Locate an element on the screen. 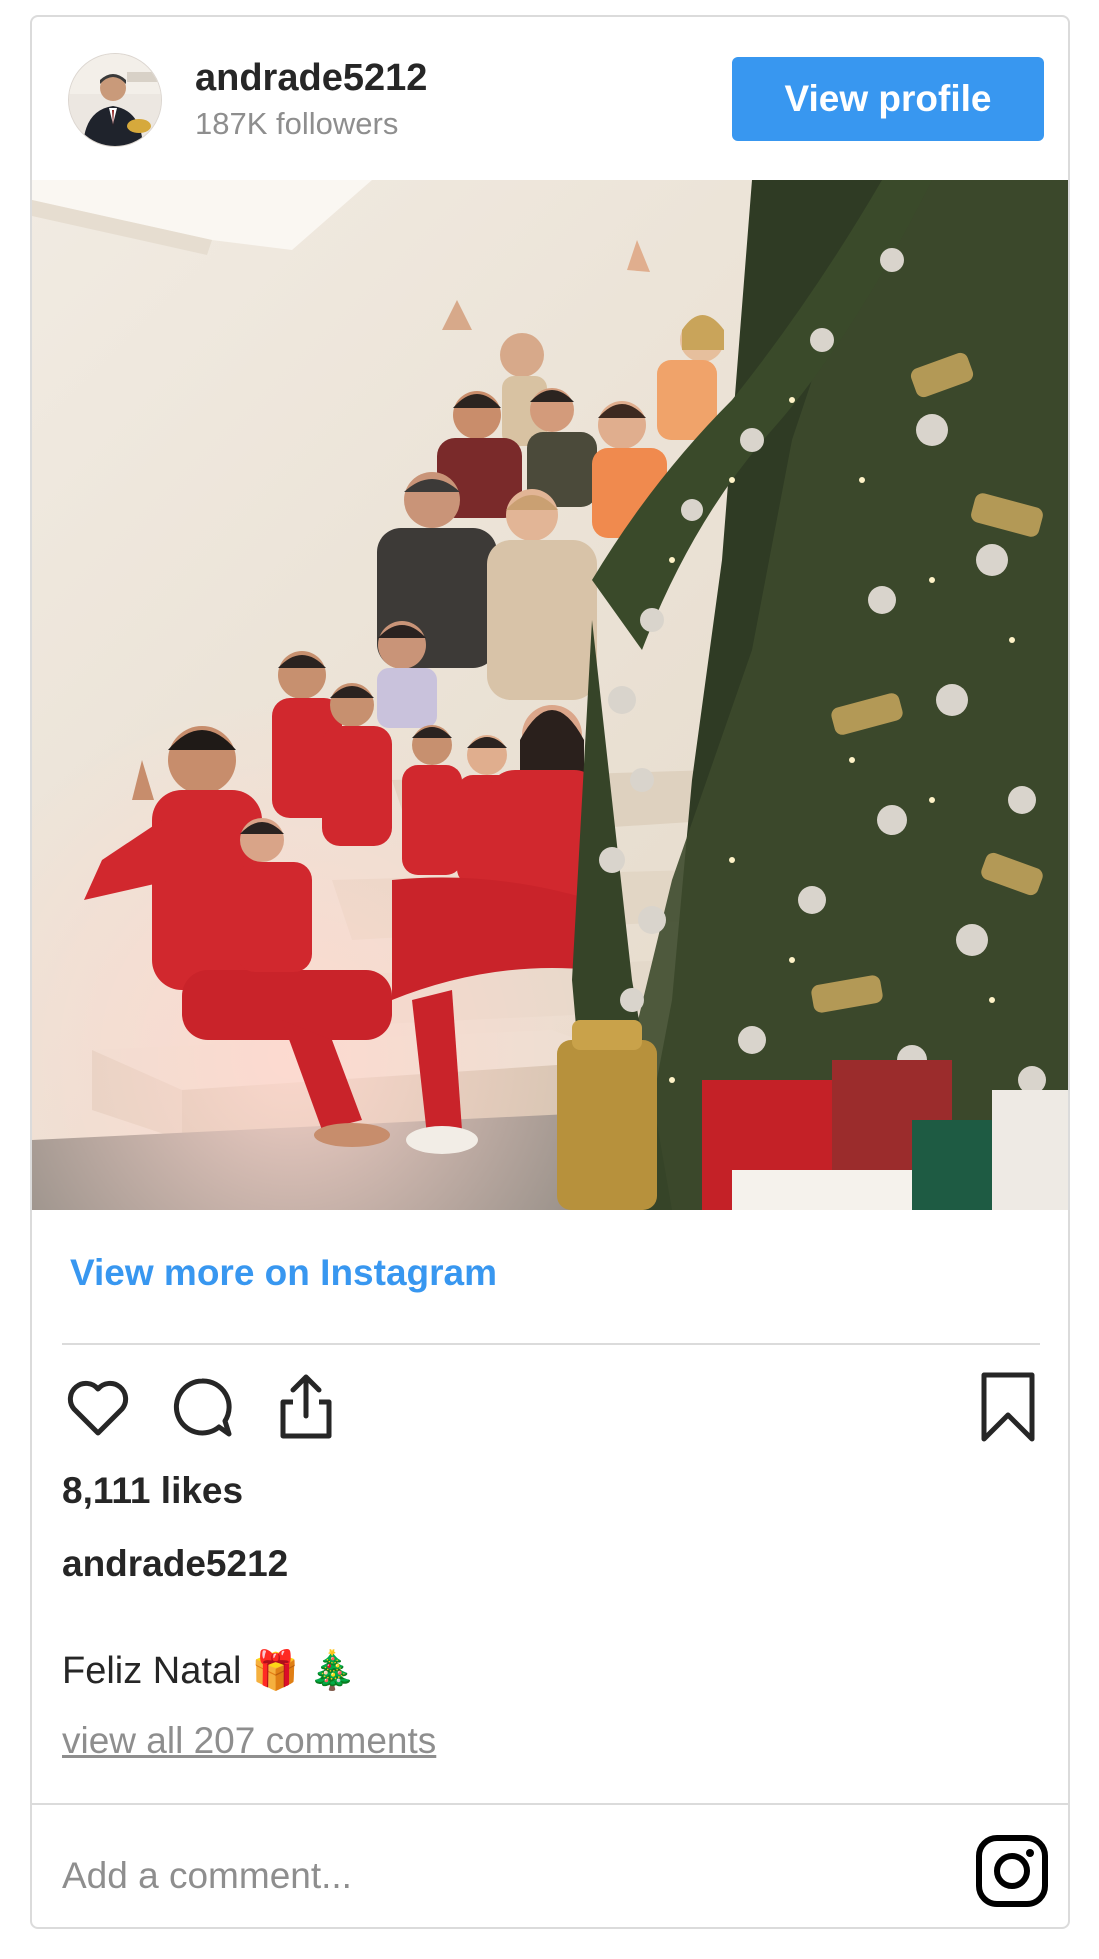 The height and width of the screenshot is (1959, 1099). view-profile-button: View profile is located at coordinates (888, 99).